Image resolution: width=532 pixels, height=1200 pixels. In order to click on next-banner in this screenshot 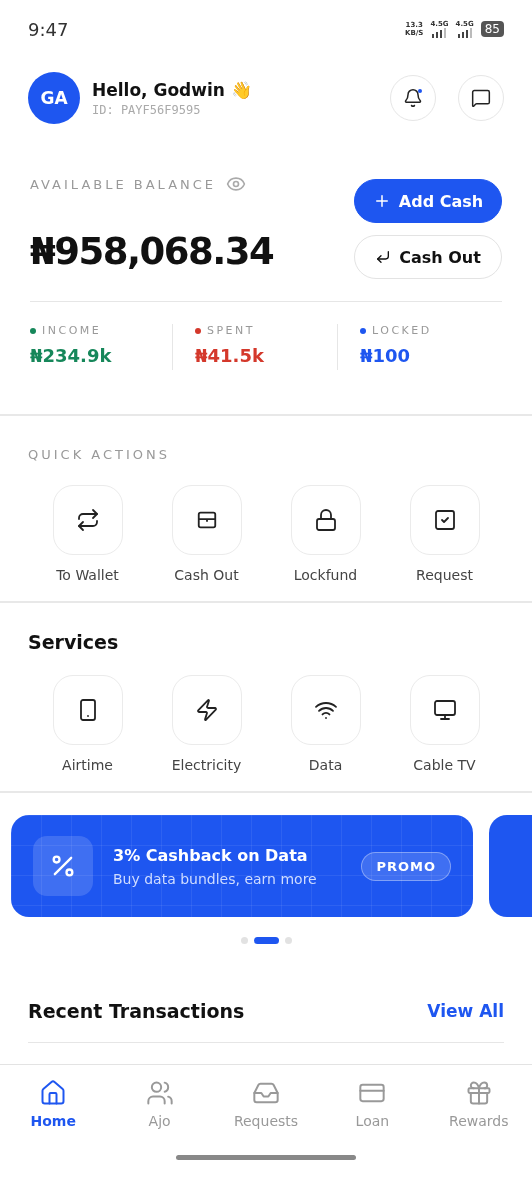, I will do `click(510, 866)`.